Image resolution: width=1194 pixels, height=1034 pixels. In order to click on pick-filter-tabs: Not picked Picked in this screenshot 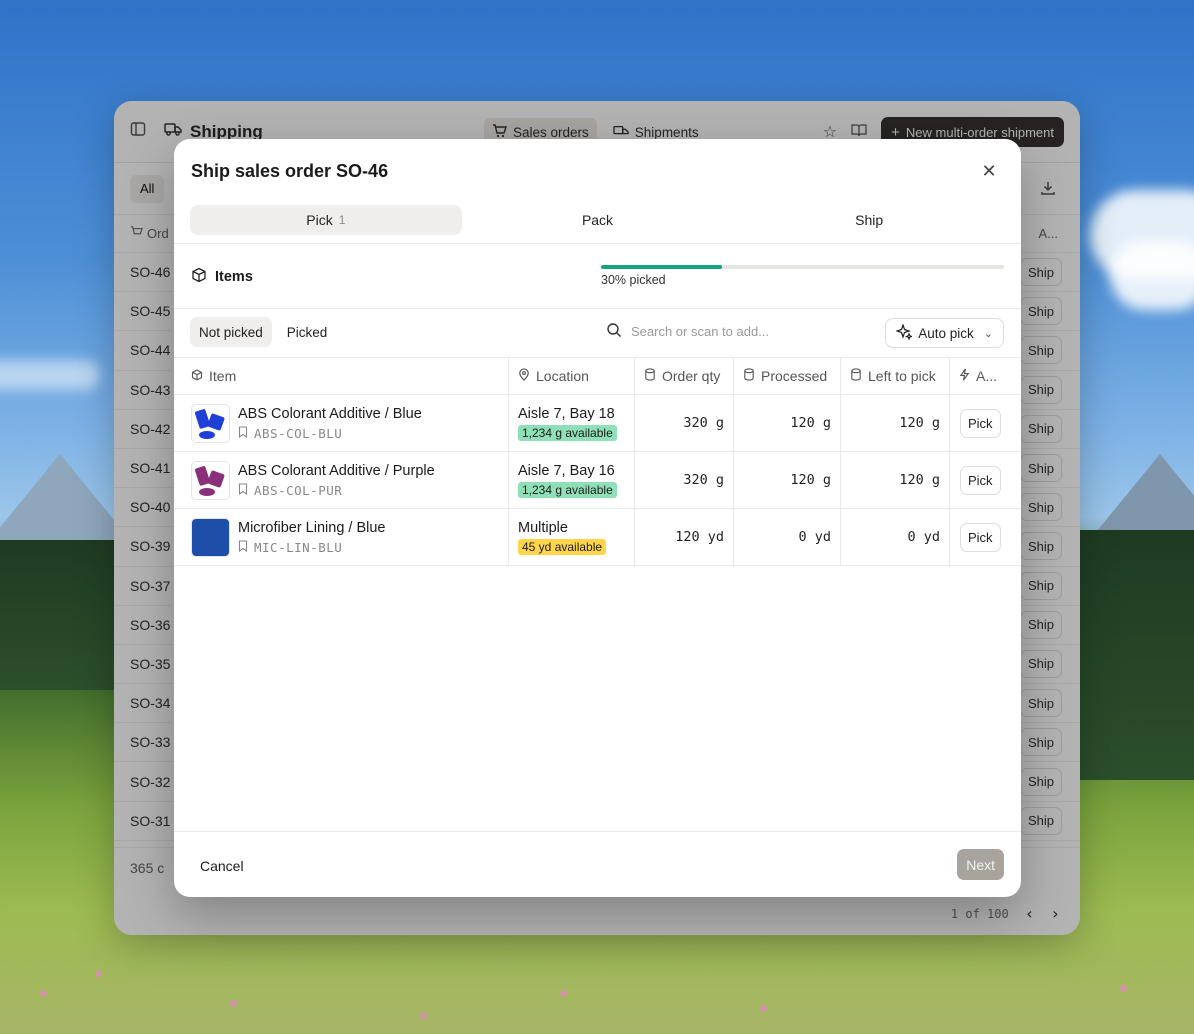, I will do `click(263, 332)`.